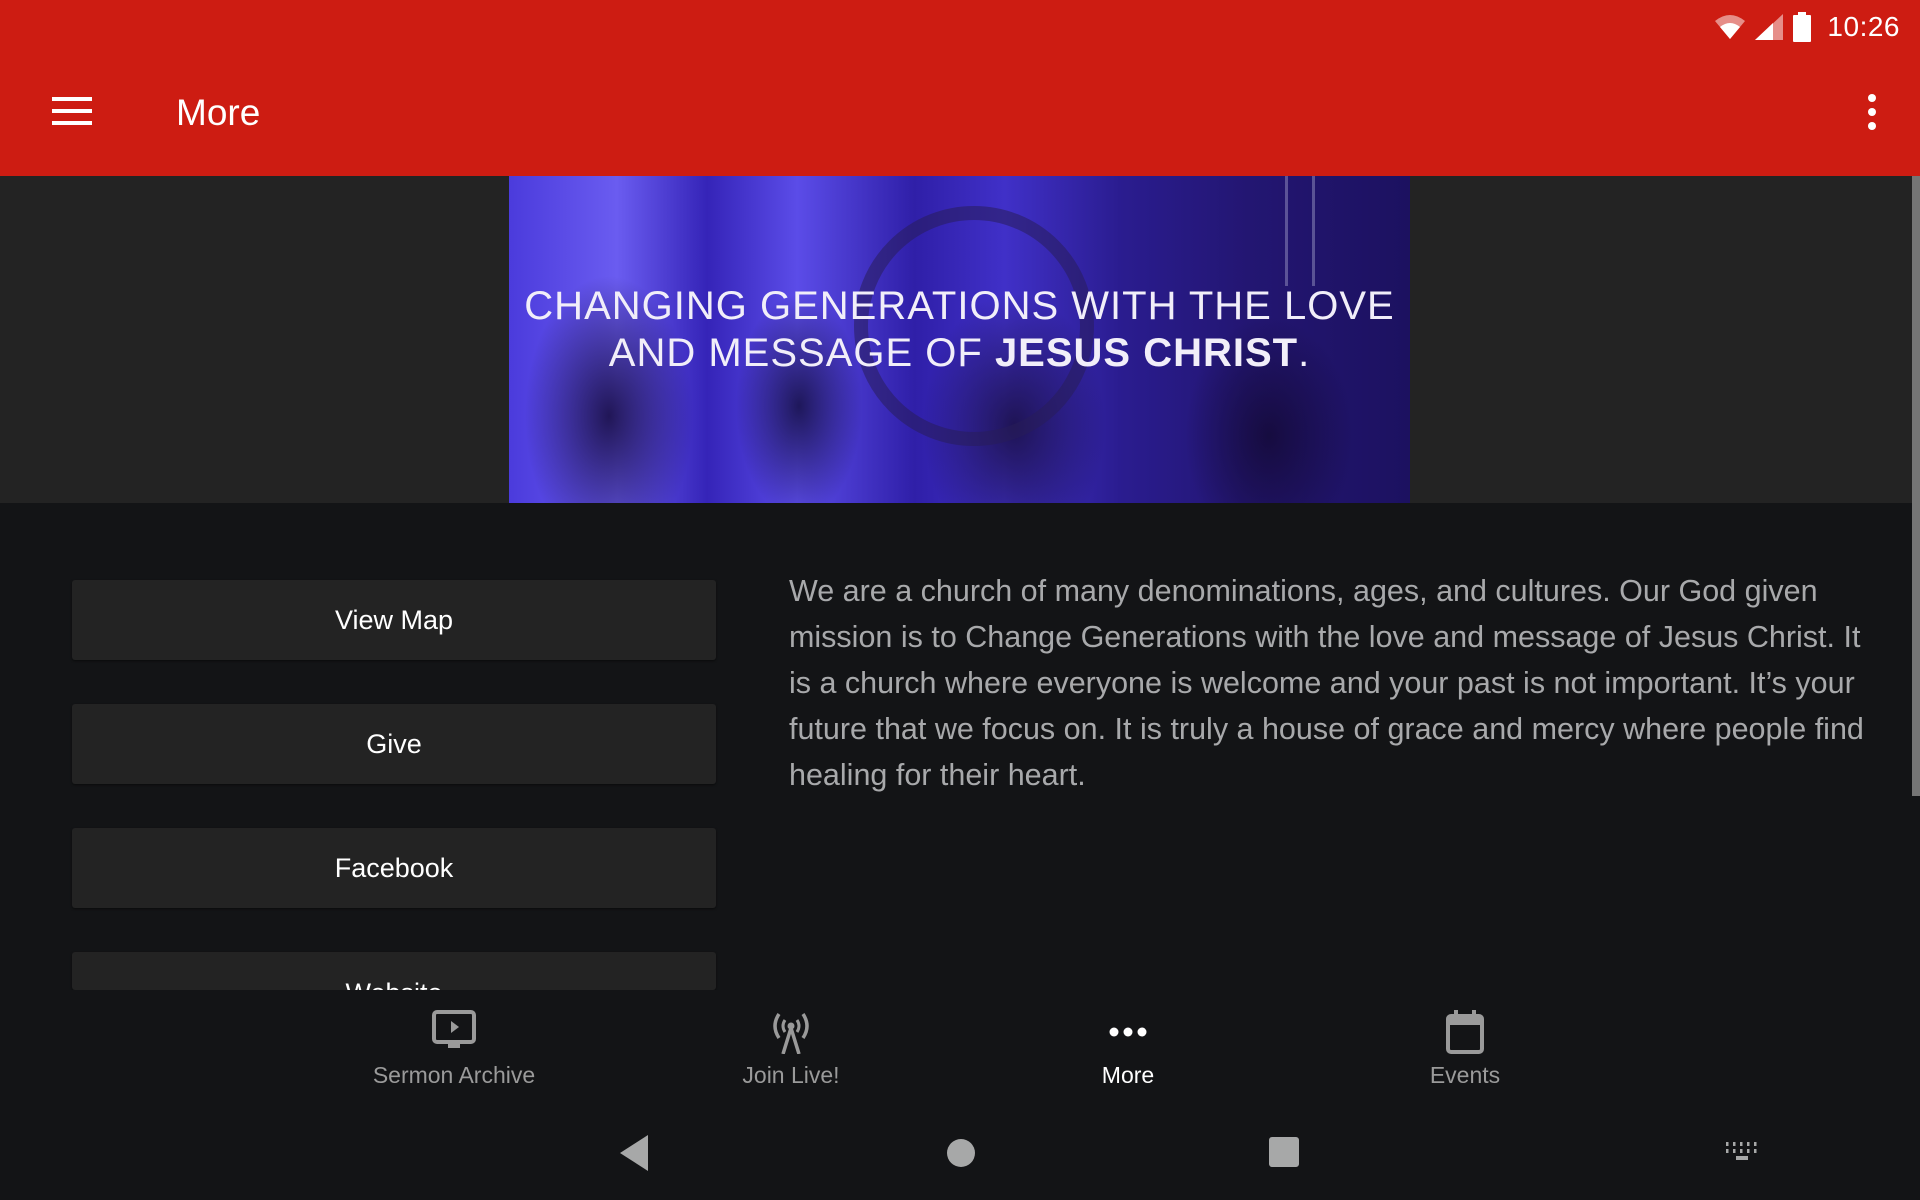 Image resolution: width=1920 pixels, height=1200 pixels. I want to click on broadcast-antenna-icon, so click(791, 1034).